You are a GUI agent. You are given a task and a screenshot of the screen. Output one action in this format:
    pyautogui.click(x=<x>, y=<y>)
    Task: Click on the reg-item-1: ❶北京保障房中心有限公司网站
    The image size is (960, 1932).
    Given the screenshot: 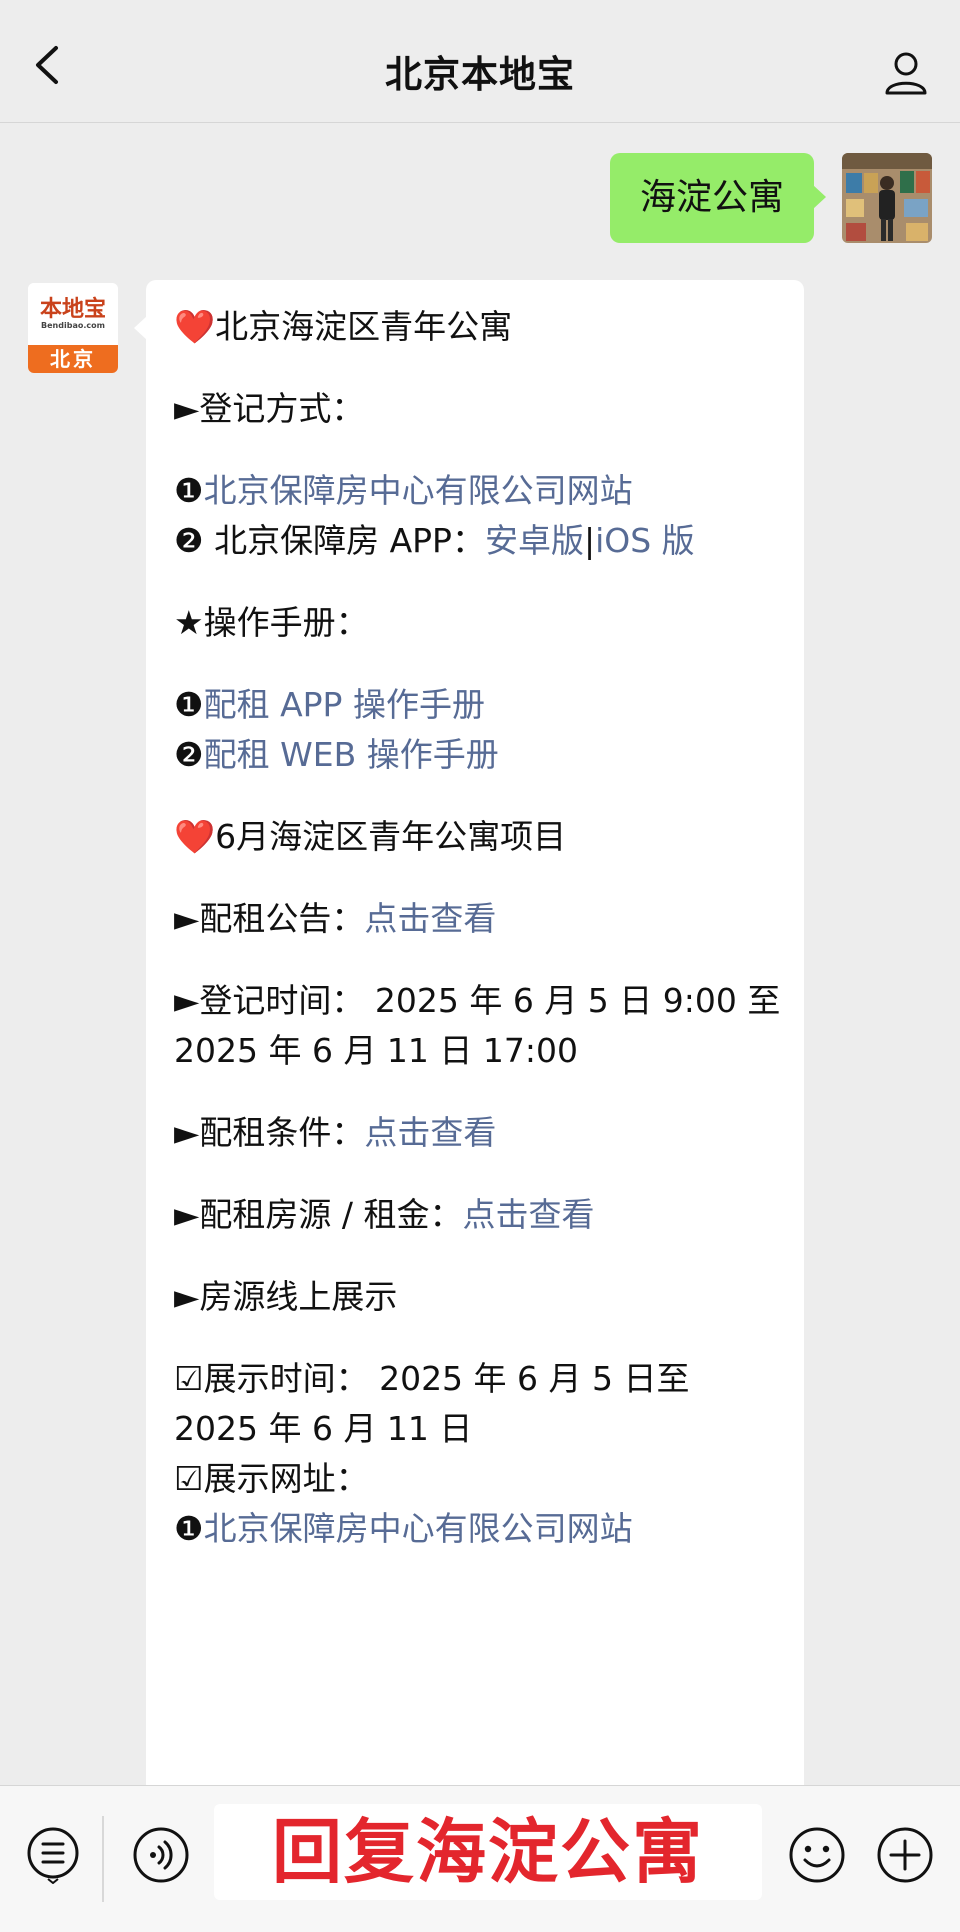 What is the action you would take?
    pyautogui.click(x=403, y=488)
    